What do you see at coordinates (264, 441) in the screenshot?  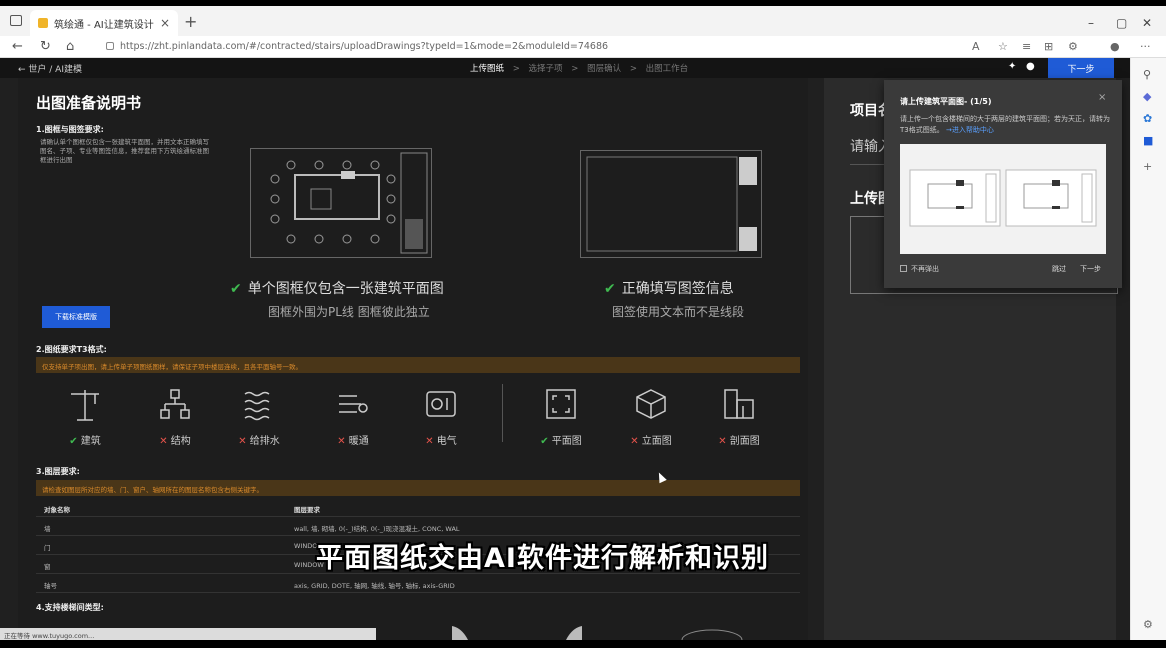 I see `discipline-label: 给排水` at bounding box center [264, 441].